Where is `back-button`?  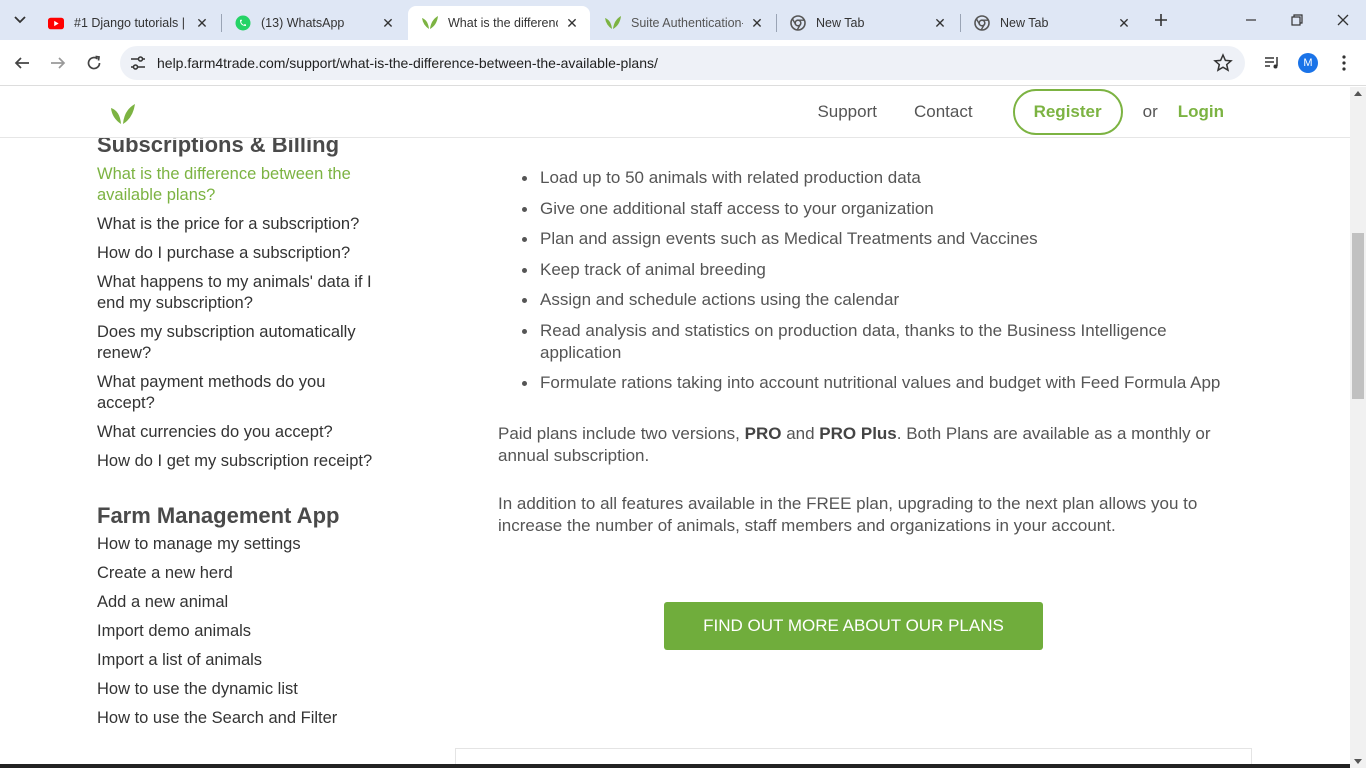 back-button is located at coordinates (22, 63).